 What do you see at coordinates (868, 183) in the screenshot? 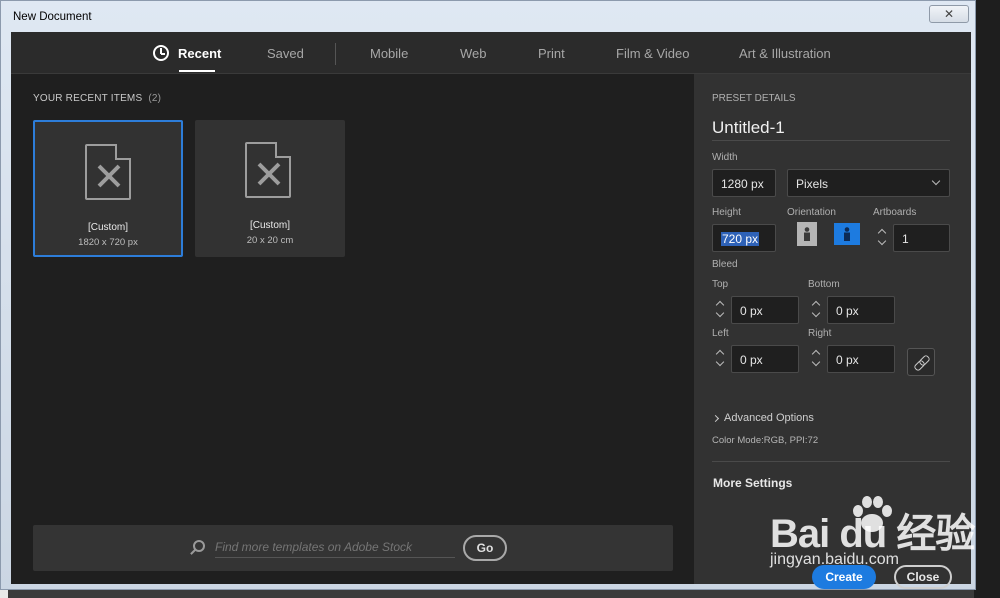
I see `unit-dropdown: Pixels` at bounding box center [868, 183].